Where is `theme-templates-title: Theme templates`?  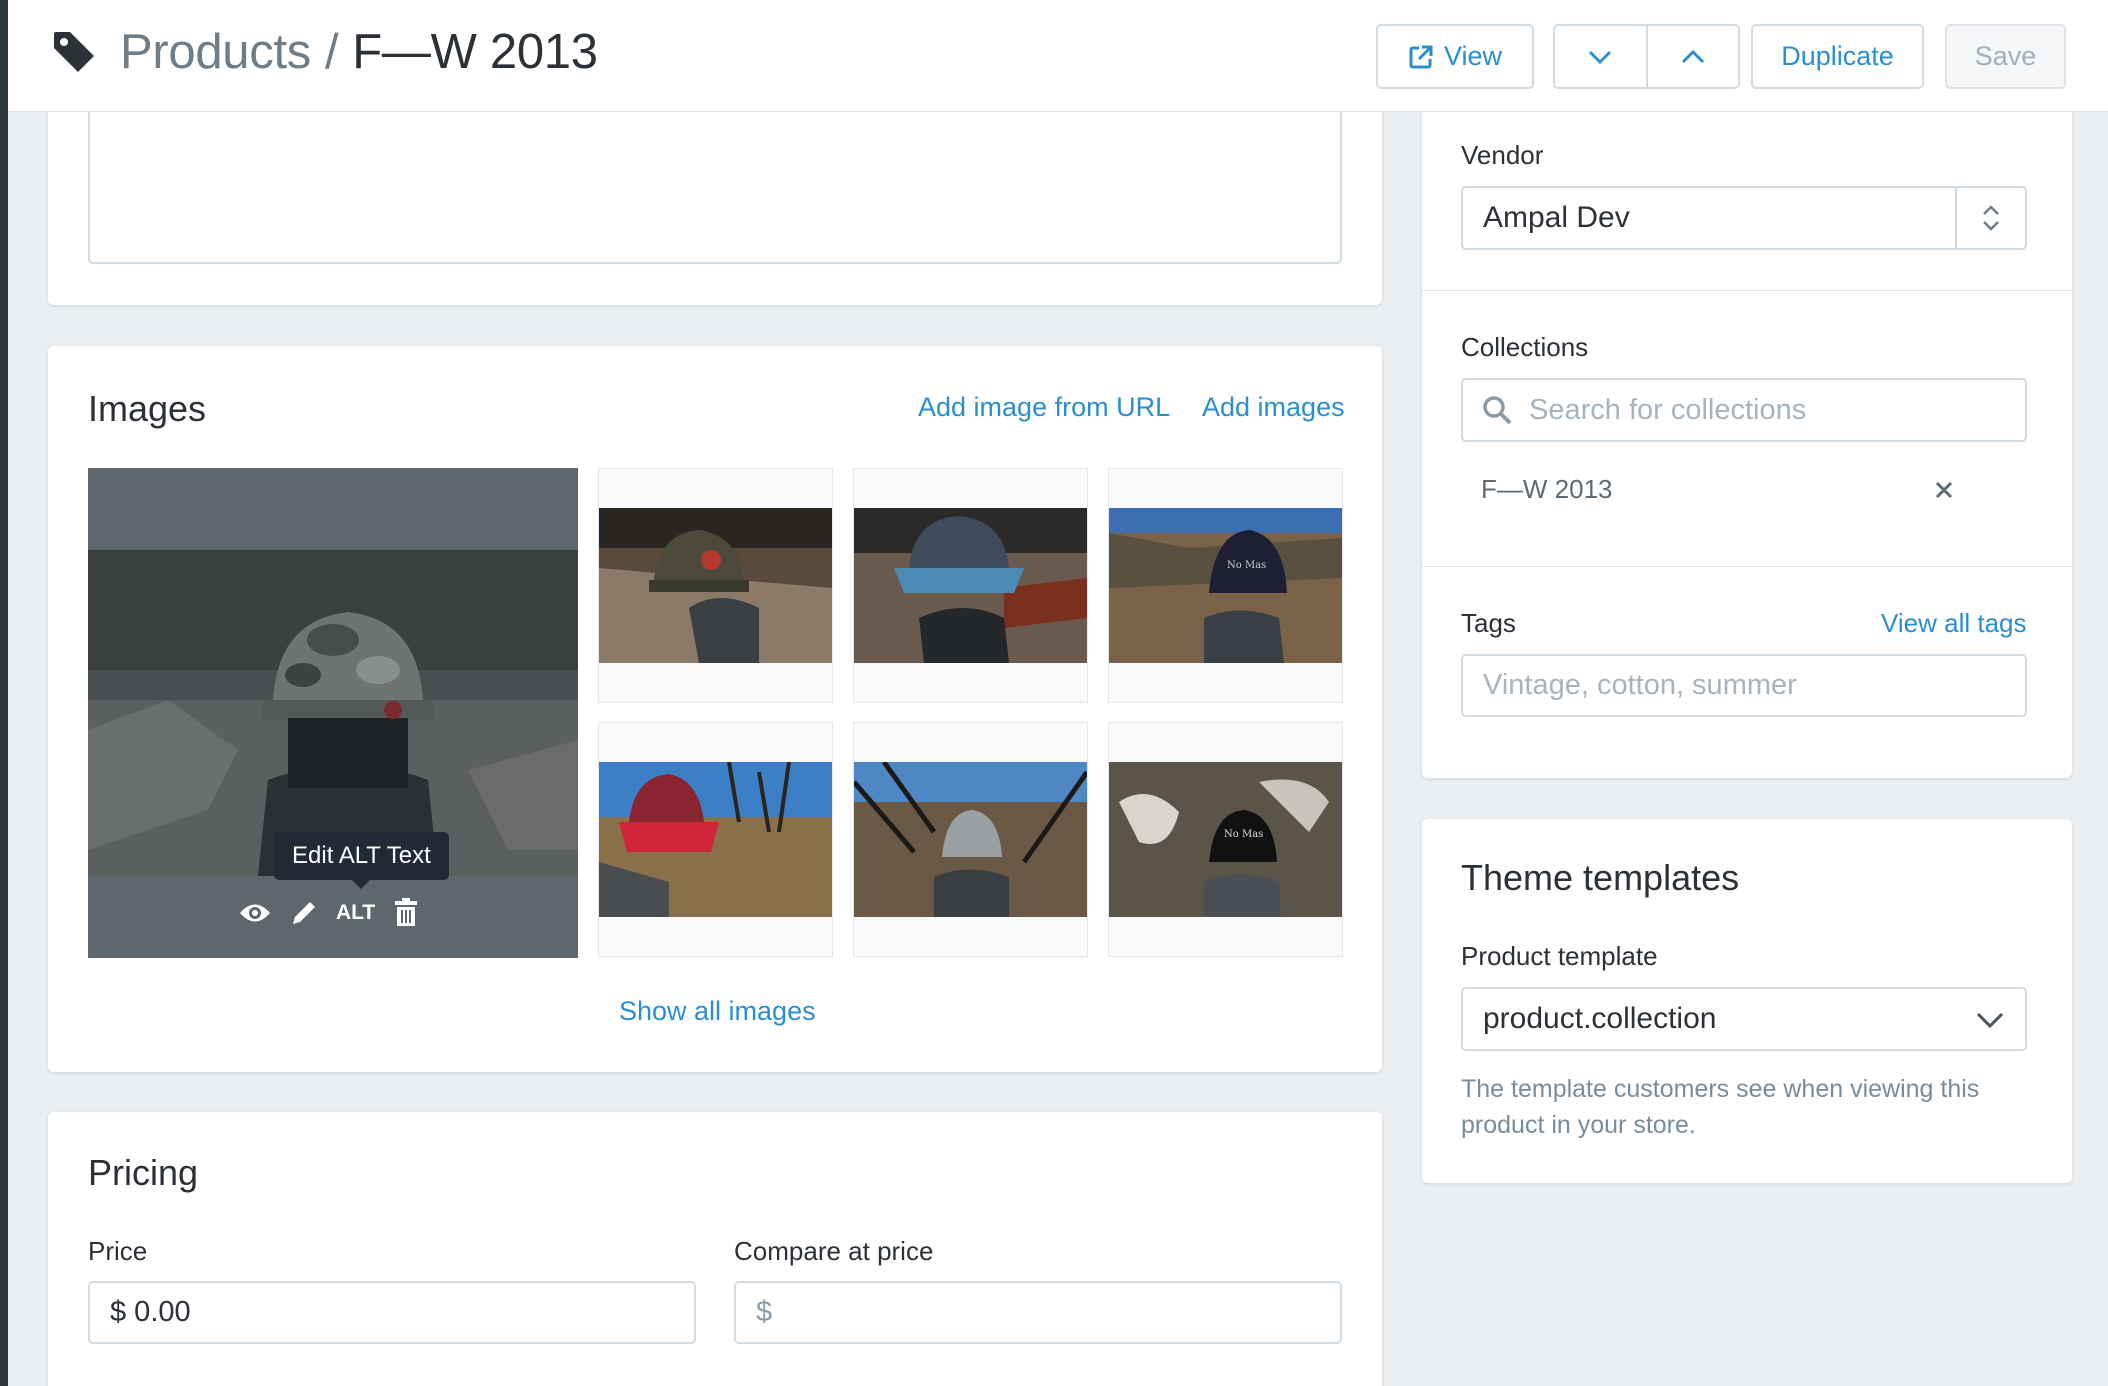
theme-templates-title: Theme templates is located at coordinates (1600, 877).